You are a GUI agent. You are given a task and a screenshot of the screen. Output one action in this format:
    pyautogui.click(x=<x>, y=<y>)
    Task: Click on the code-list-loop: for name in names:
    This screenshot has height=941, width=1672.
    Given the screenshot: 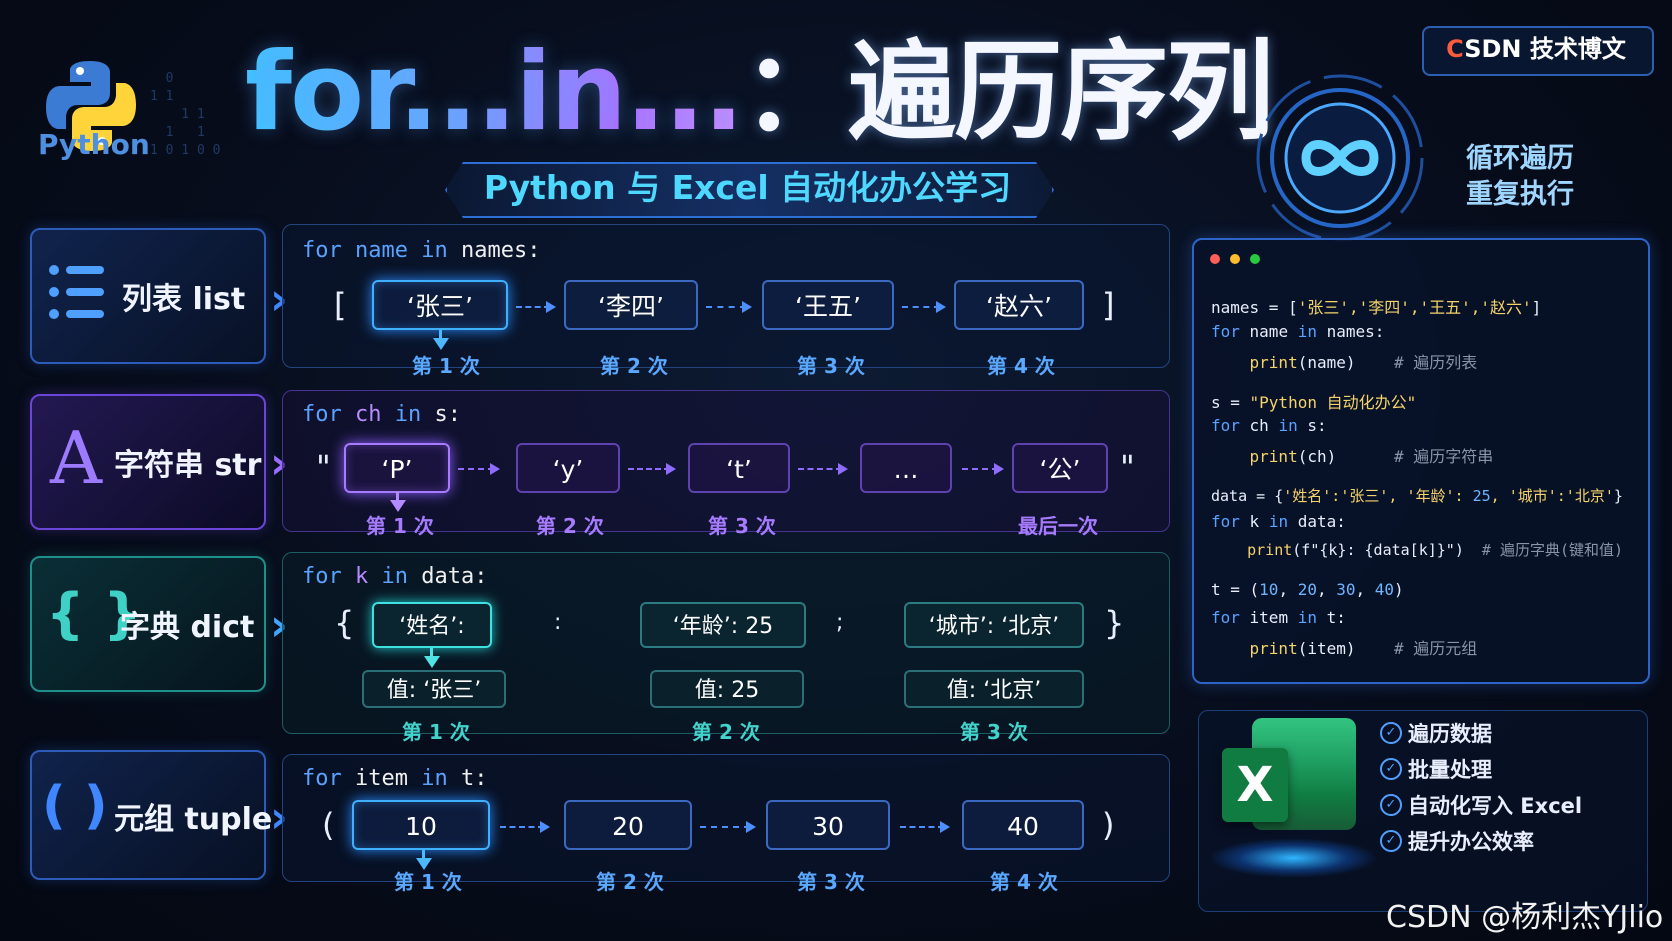 What is the action you would take?
    pyautogui.click(x=421, y=250)
    